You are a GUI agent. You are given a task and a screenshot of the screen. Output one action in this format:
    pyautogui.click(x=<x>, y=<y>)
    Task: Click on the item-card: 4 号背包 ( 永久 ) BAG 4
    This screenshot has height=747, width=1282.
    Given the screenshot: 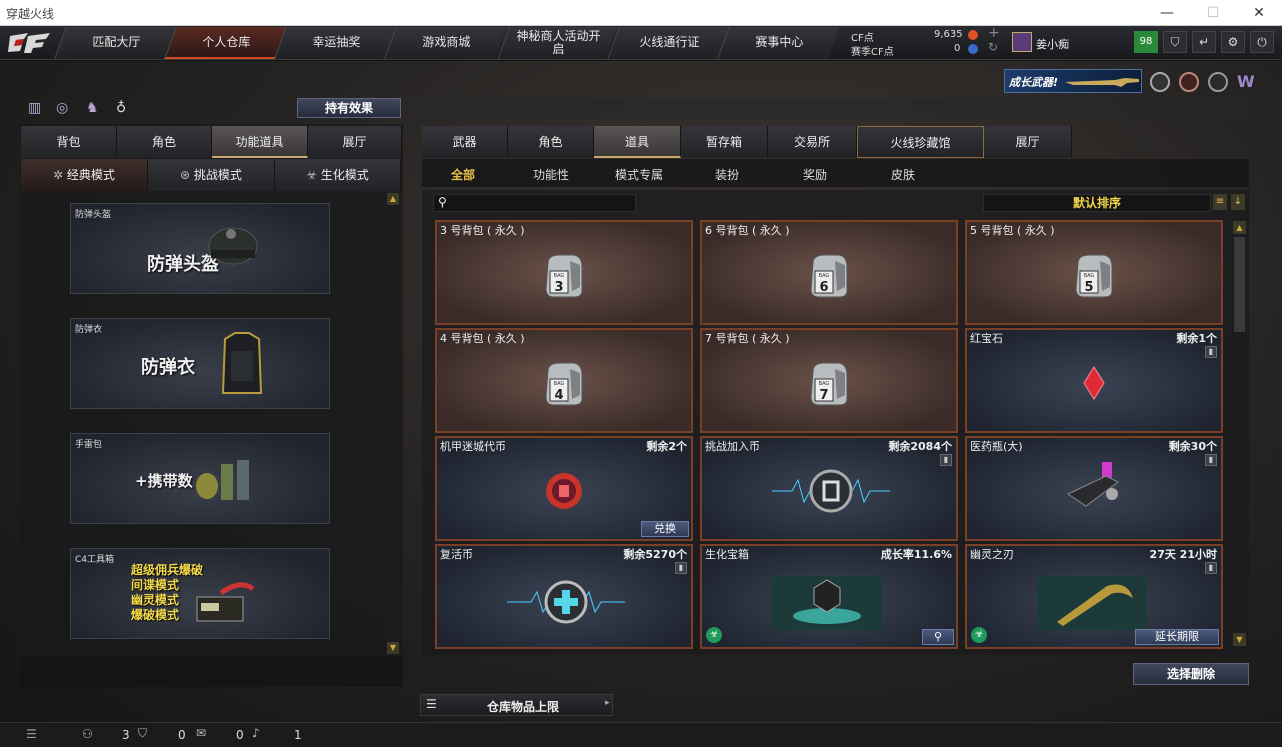 What is the action you would take?
    pyautogui.click(x=564, y=380)
    